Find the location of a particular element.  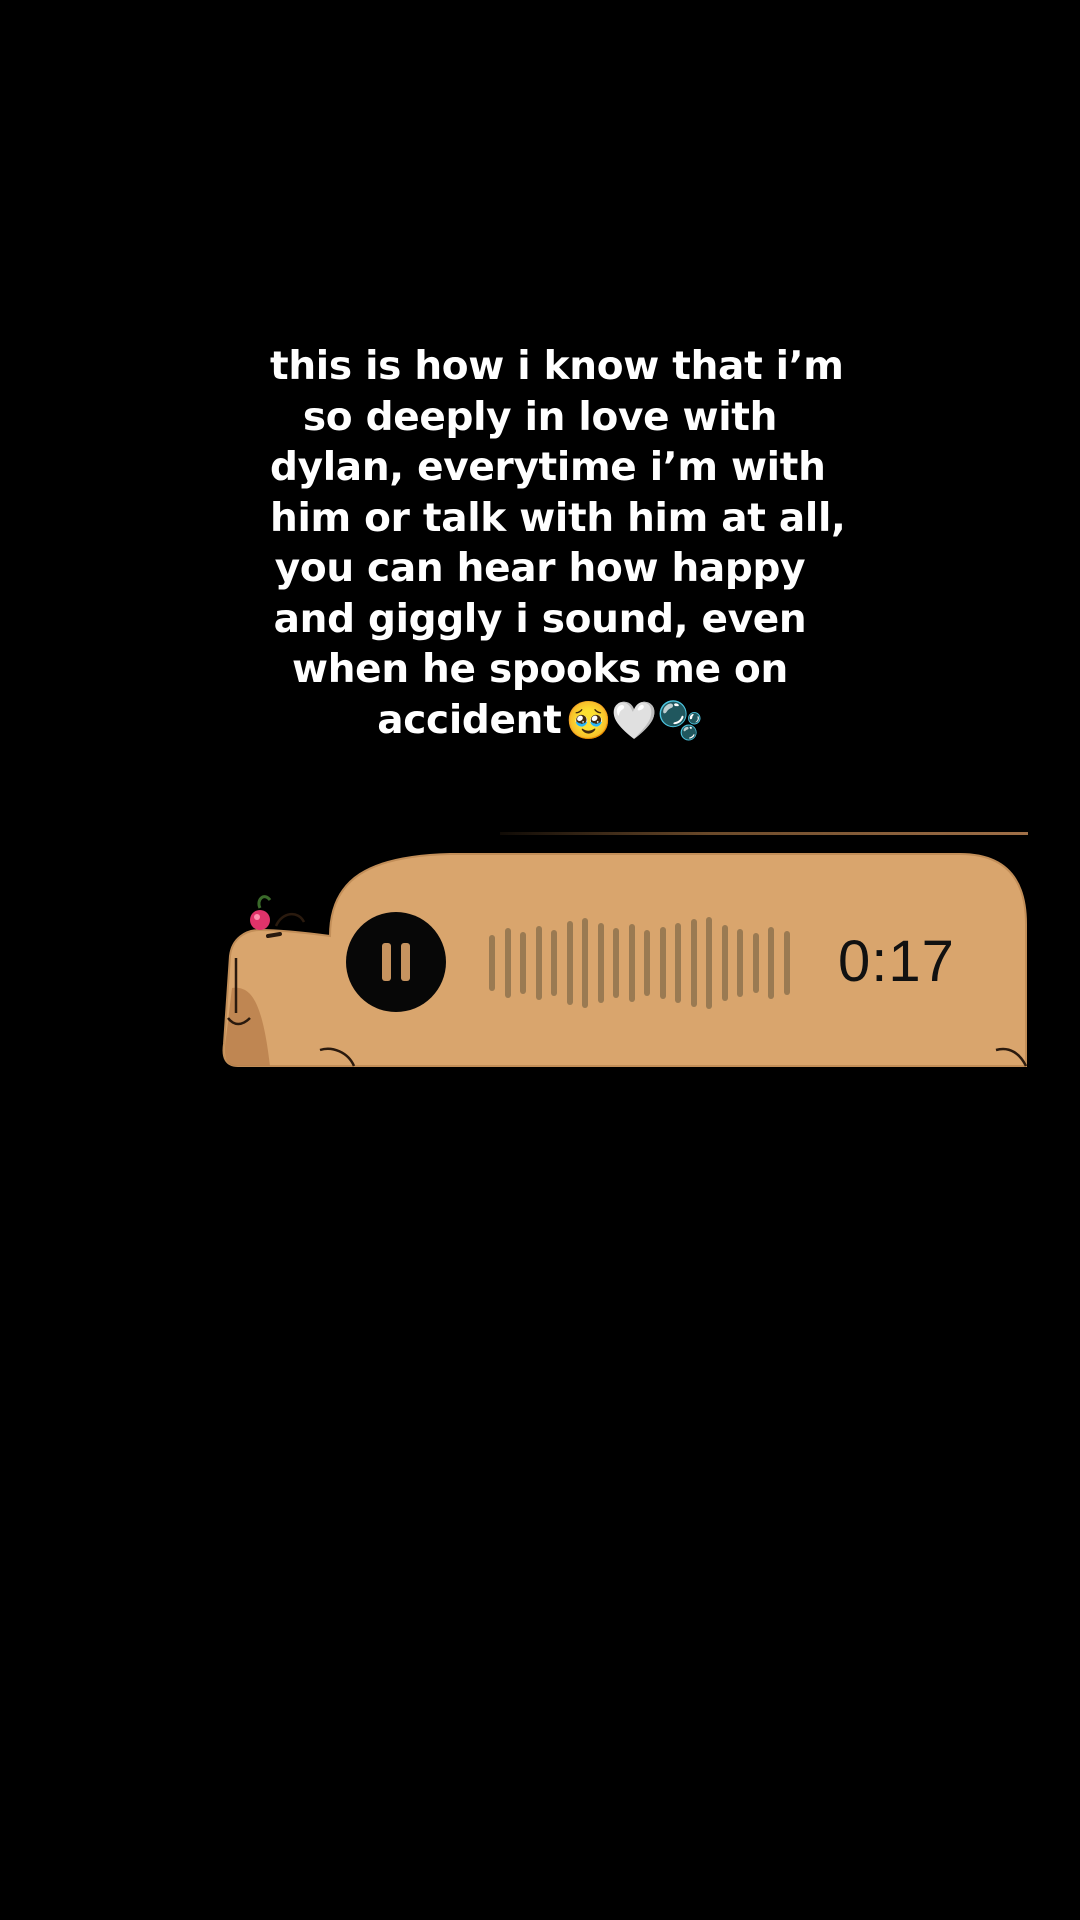

caption-line: accident is located at coordinates (469, 720).